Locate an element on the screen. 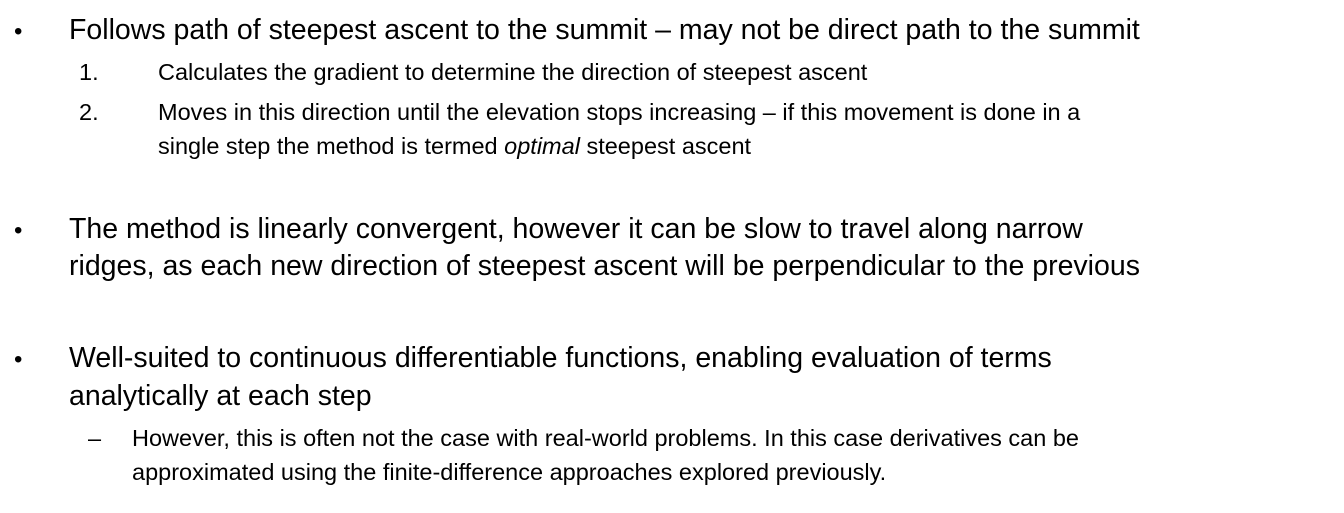 The image size is (1344, 513). text-run: steepest ascent is located at coordinates (665, 146).